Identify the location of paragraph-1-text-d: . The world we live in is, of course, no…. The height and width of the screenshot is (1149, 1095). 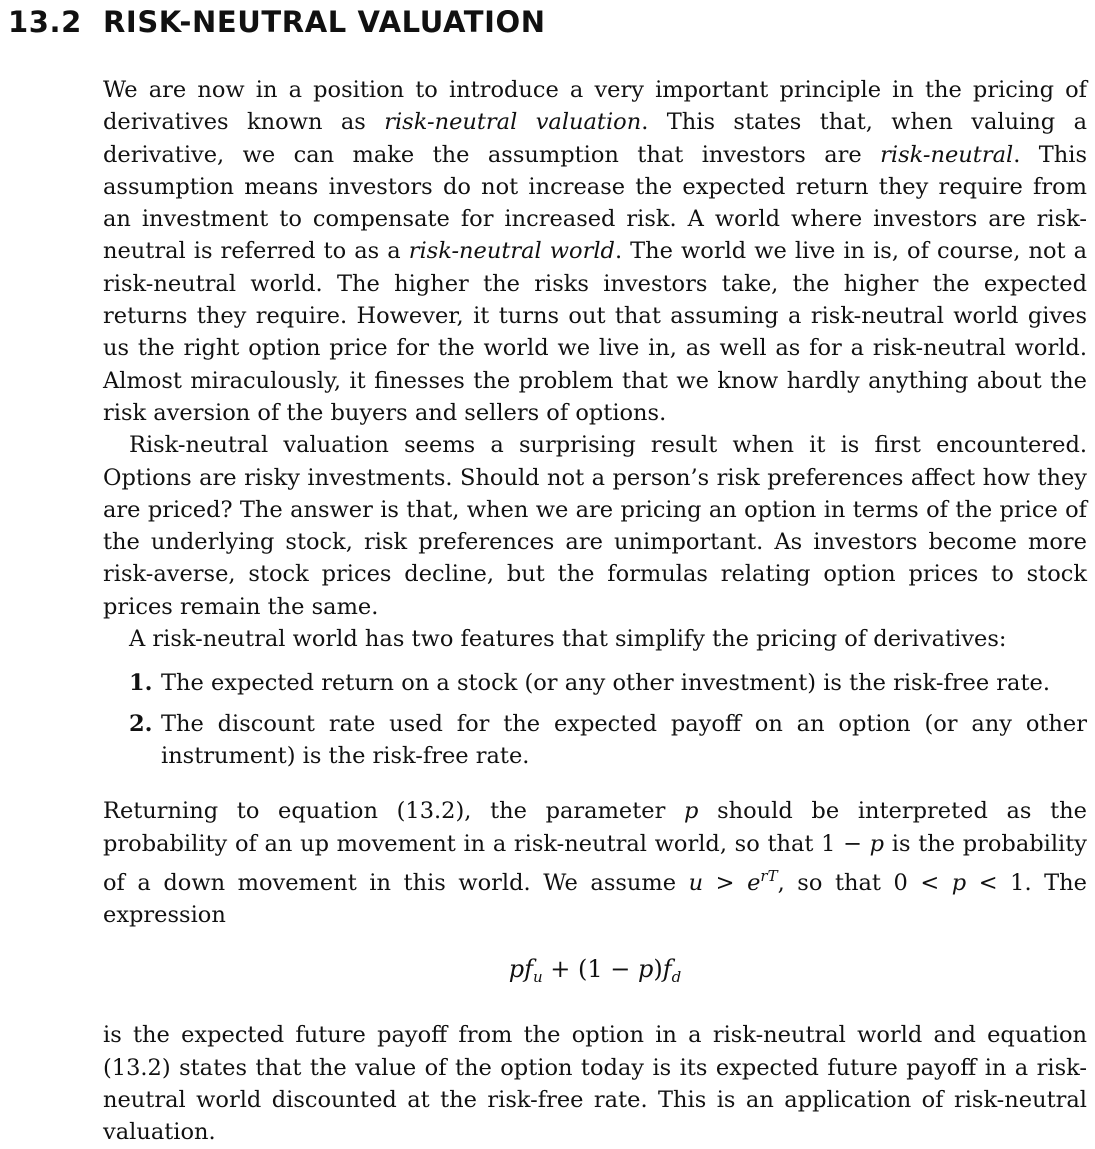
(595, 332).